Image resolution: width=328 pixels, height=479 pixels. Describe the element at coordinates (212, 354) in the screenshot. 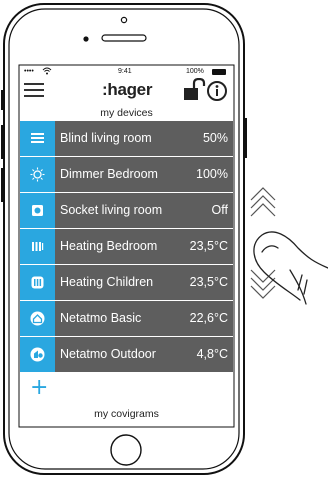

I see `device-value: 4,8°C` at that location.